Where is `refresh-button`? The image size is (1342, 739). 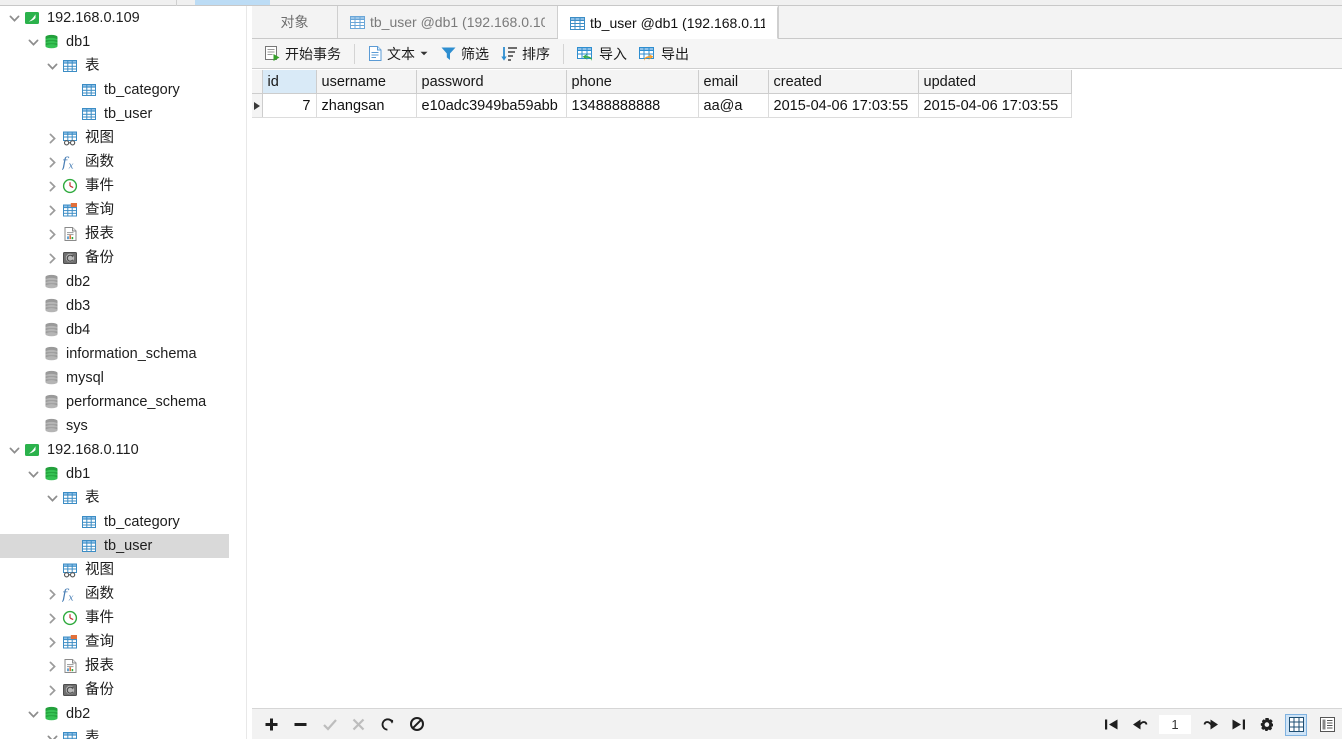 refresh-button is located at coordinates (387, 724).